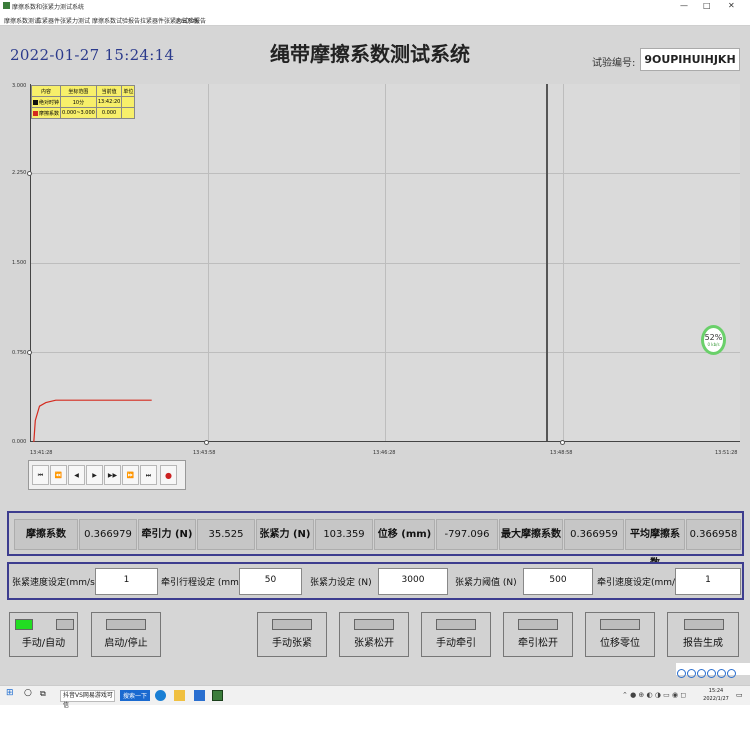  Describe the element at coordinates (148, 475) in the screenshot. I see `last-frame-button: ⏭` at that location.